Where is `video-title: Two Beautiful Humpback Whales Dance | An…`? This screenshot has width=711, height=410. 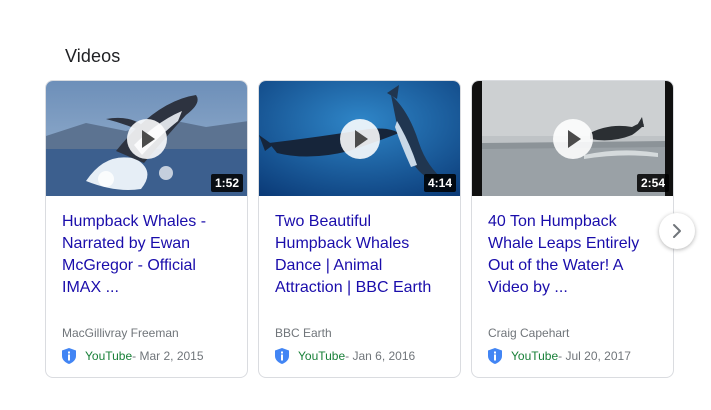
video-title: Two Beautiful Humpback Whales Dance | An… is located at coordinates (363, 255).